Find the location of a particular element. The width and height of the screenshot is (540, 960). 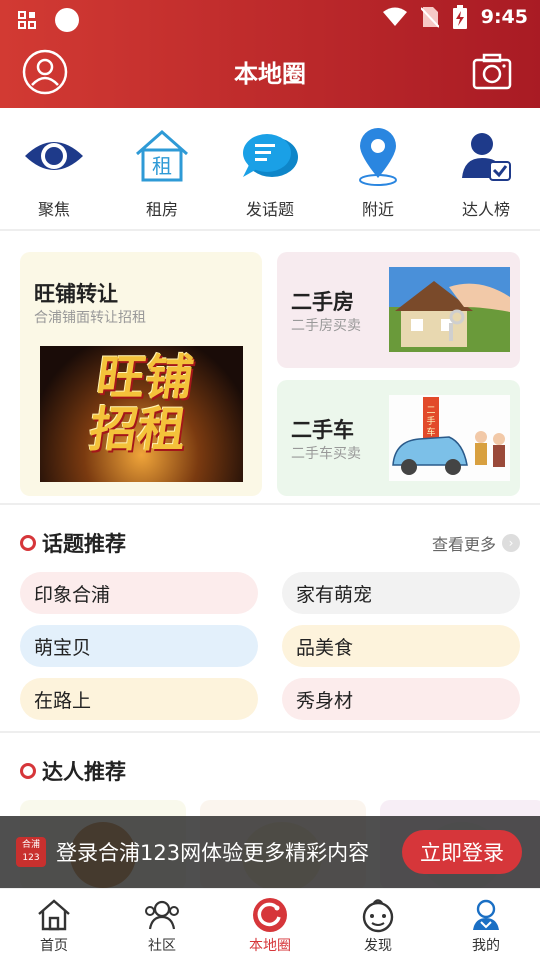

section-title: 话题推荐 is located at coordinates (84, 544).